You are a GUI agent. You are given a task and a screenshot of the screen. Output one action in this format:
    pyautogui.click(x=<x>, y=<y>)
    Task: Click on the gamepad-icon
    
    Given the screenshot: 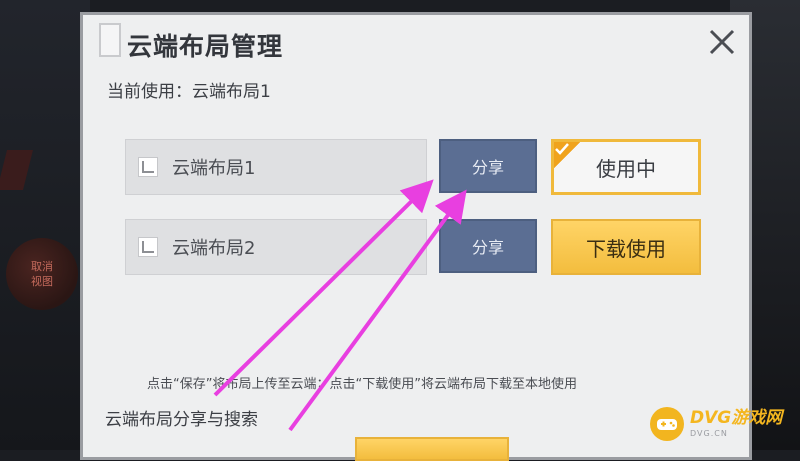 What is the action you would take?
    pyautogui.click(x=667, y=424)
    